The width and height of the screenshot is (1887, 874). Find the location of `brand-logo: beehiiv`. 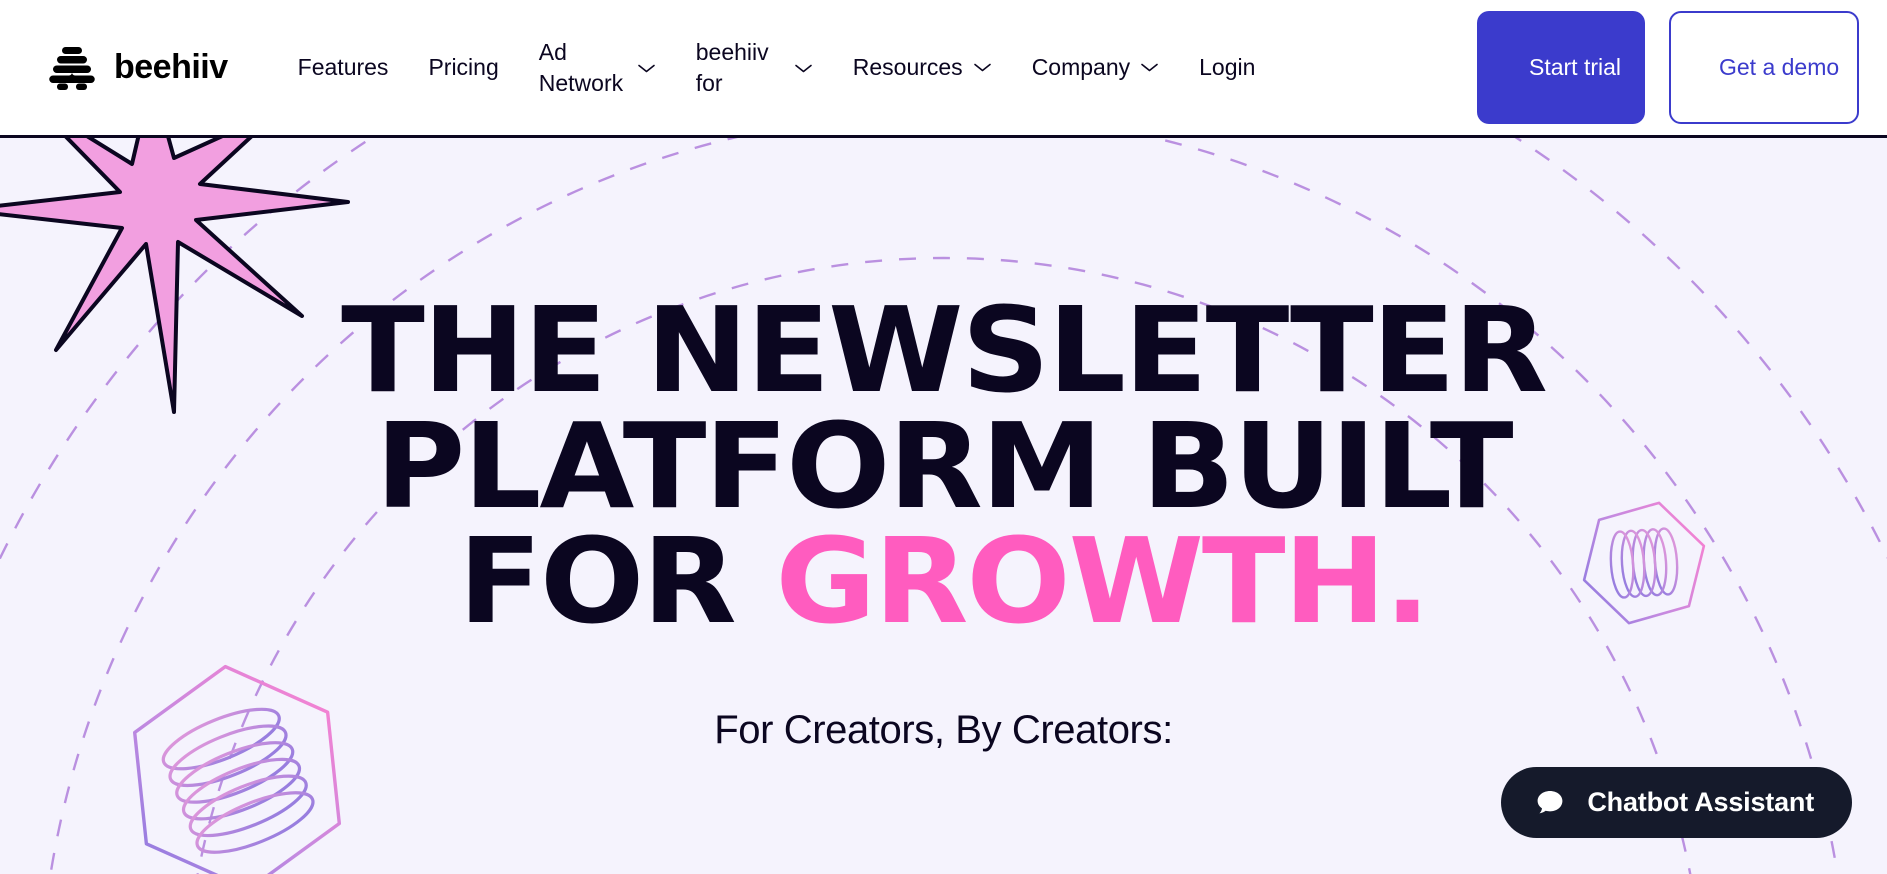

brand-logo: beehiiv is located at coordinates (138, 68).